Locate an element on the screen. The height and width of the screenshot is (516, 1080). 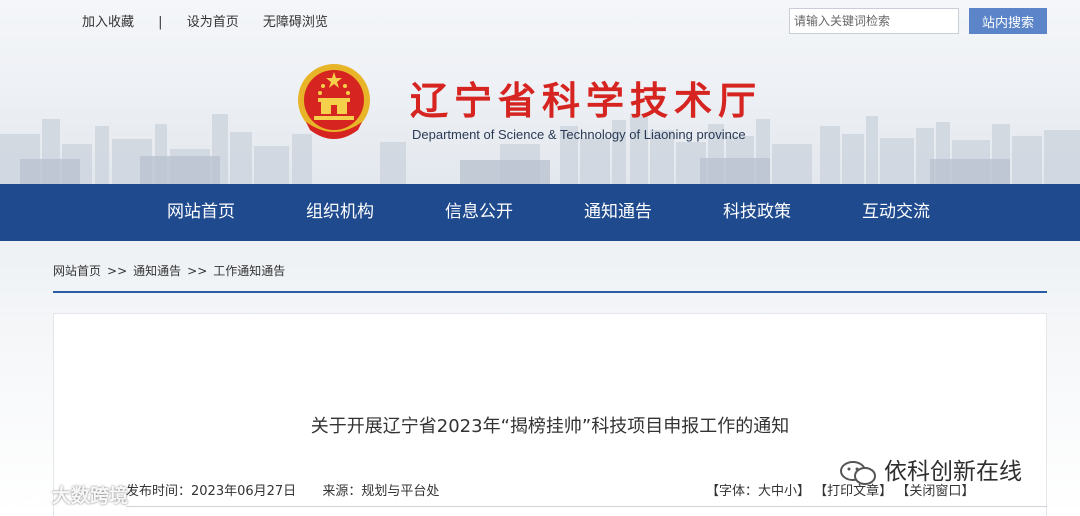
publish-date: 发布时间：2023年06月27日 is located at coordinates (211, 491).